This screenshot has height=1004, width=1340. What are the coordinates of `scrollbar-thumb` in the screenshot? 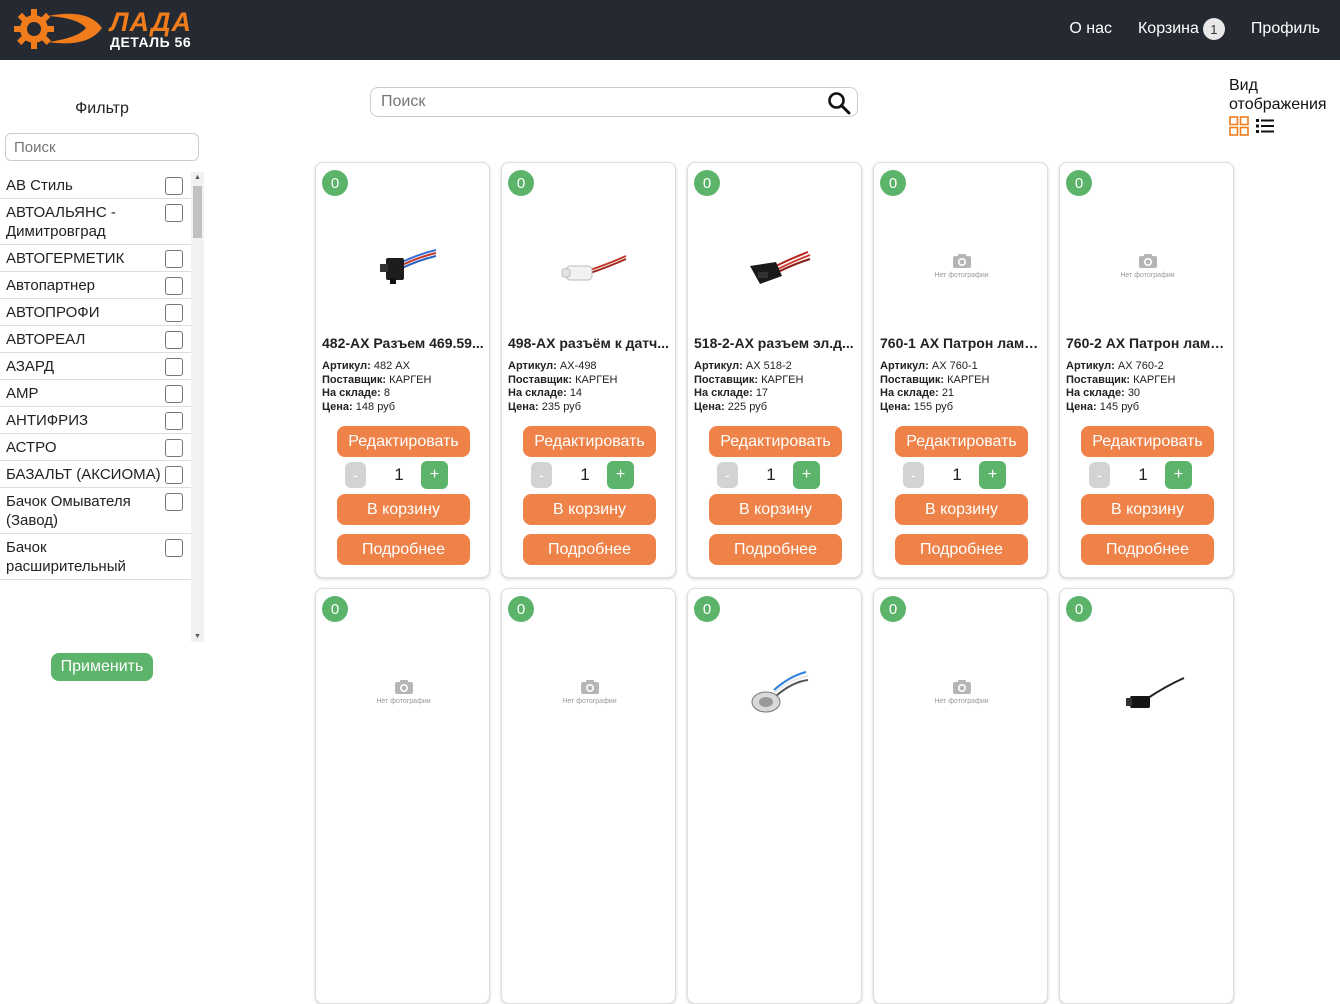 It's located at (197, 212).